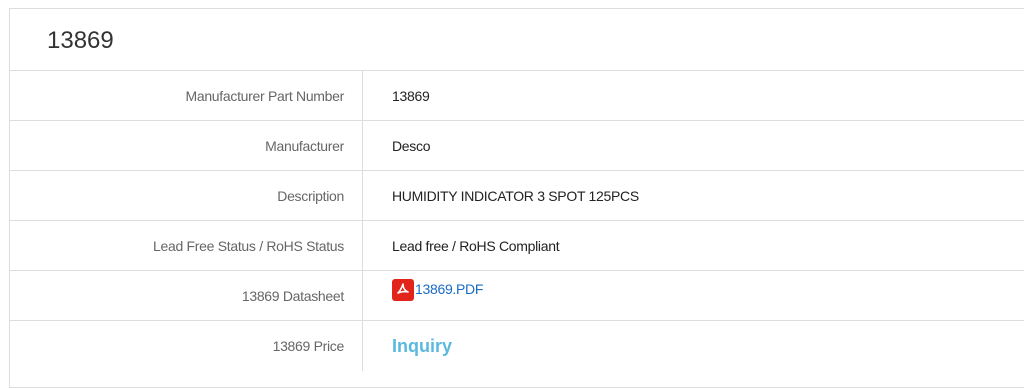  I want to click on price-cell: Inquiry, so click(693, 346).